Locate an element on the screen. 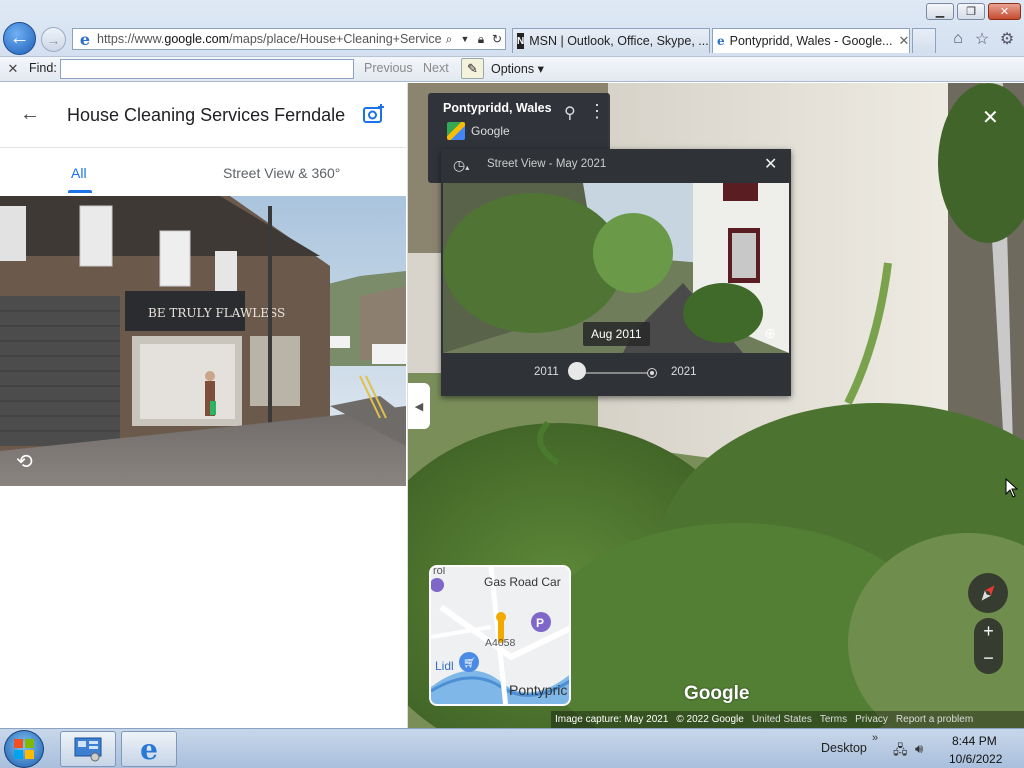 This screenshot has width=1024, height=768. favorites-star-icon: ☆ is located at coordinates (982, 39).